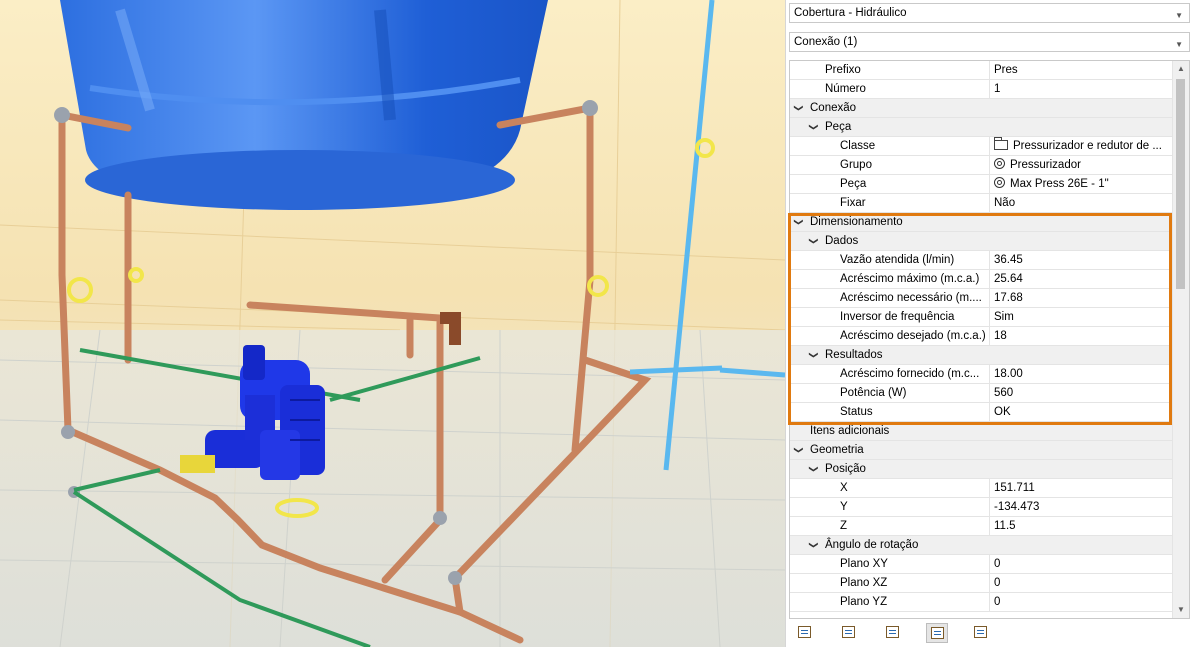  I want to click on property-value: Pressurizador, so click(1081, 165).